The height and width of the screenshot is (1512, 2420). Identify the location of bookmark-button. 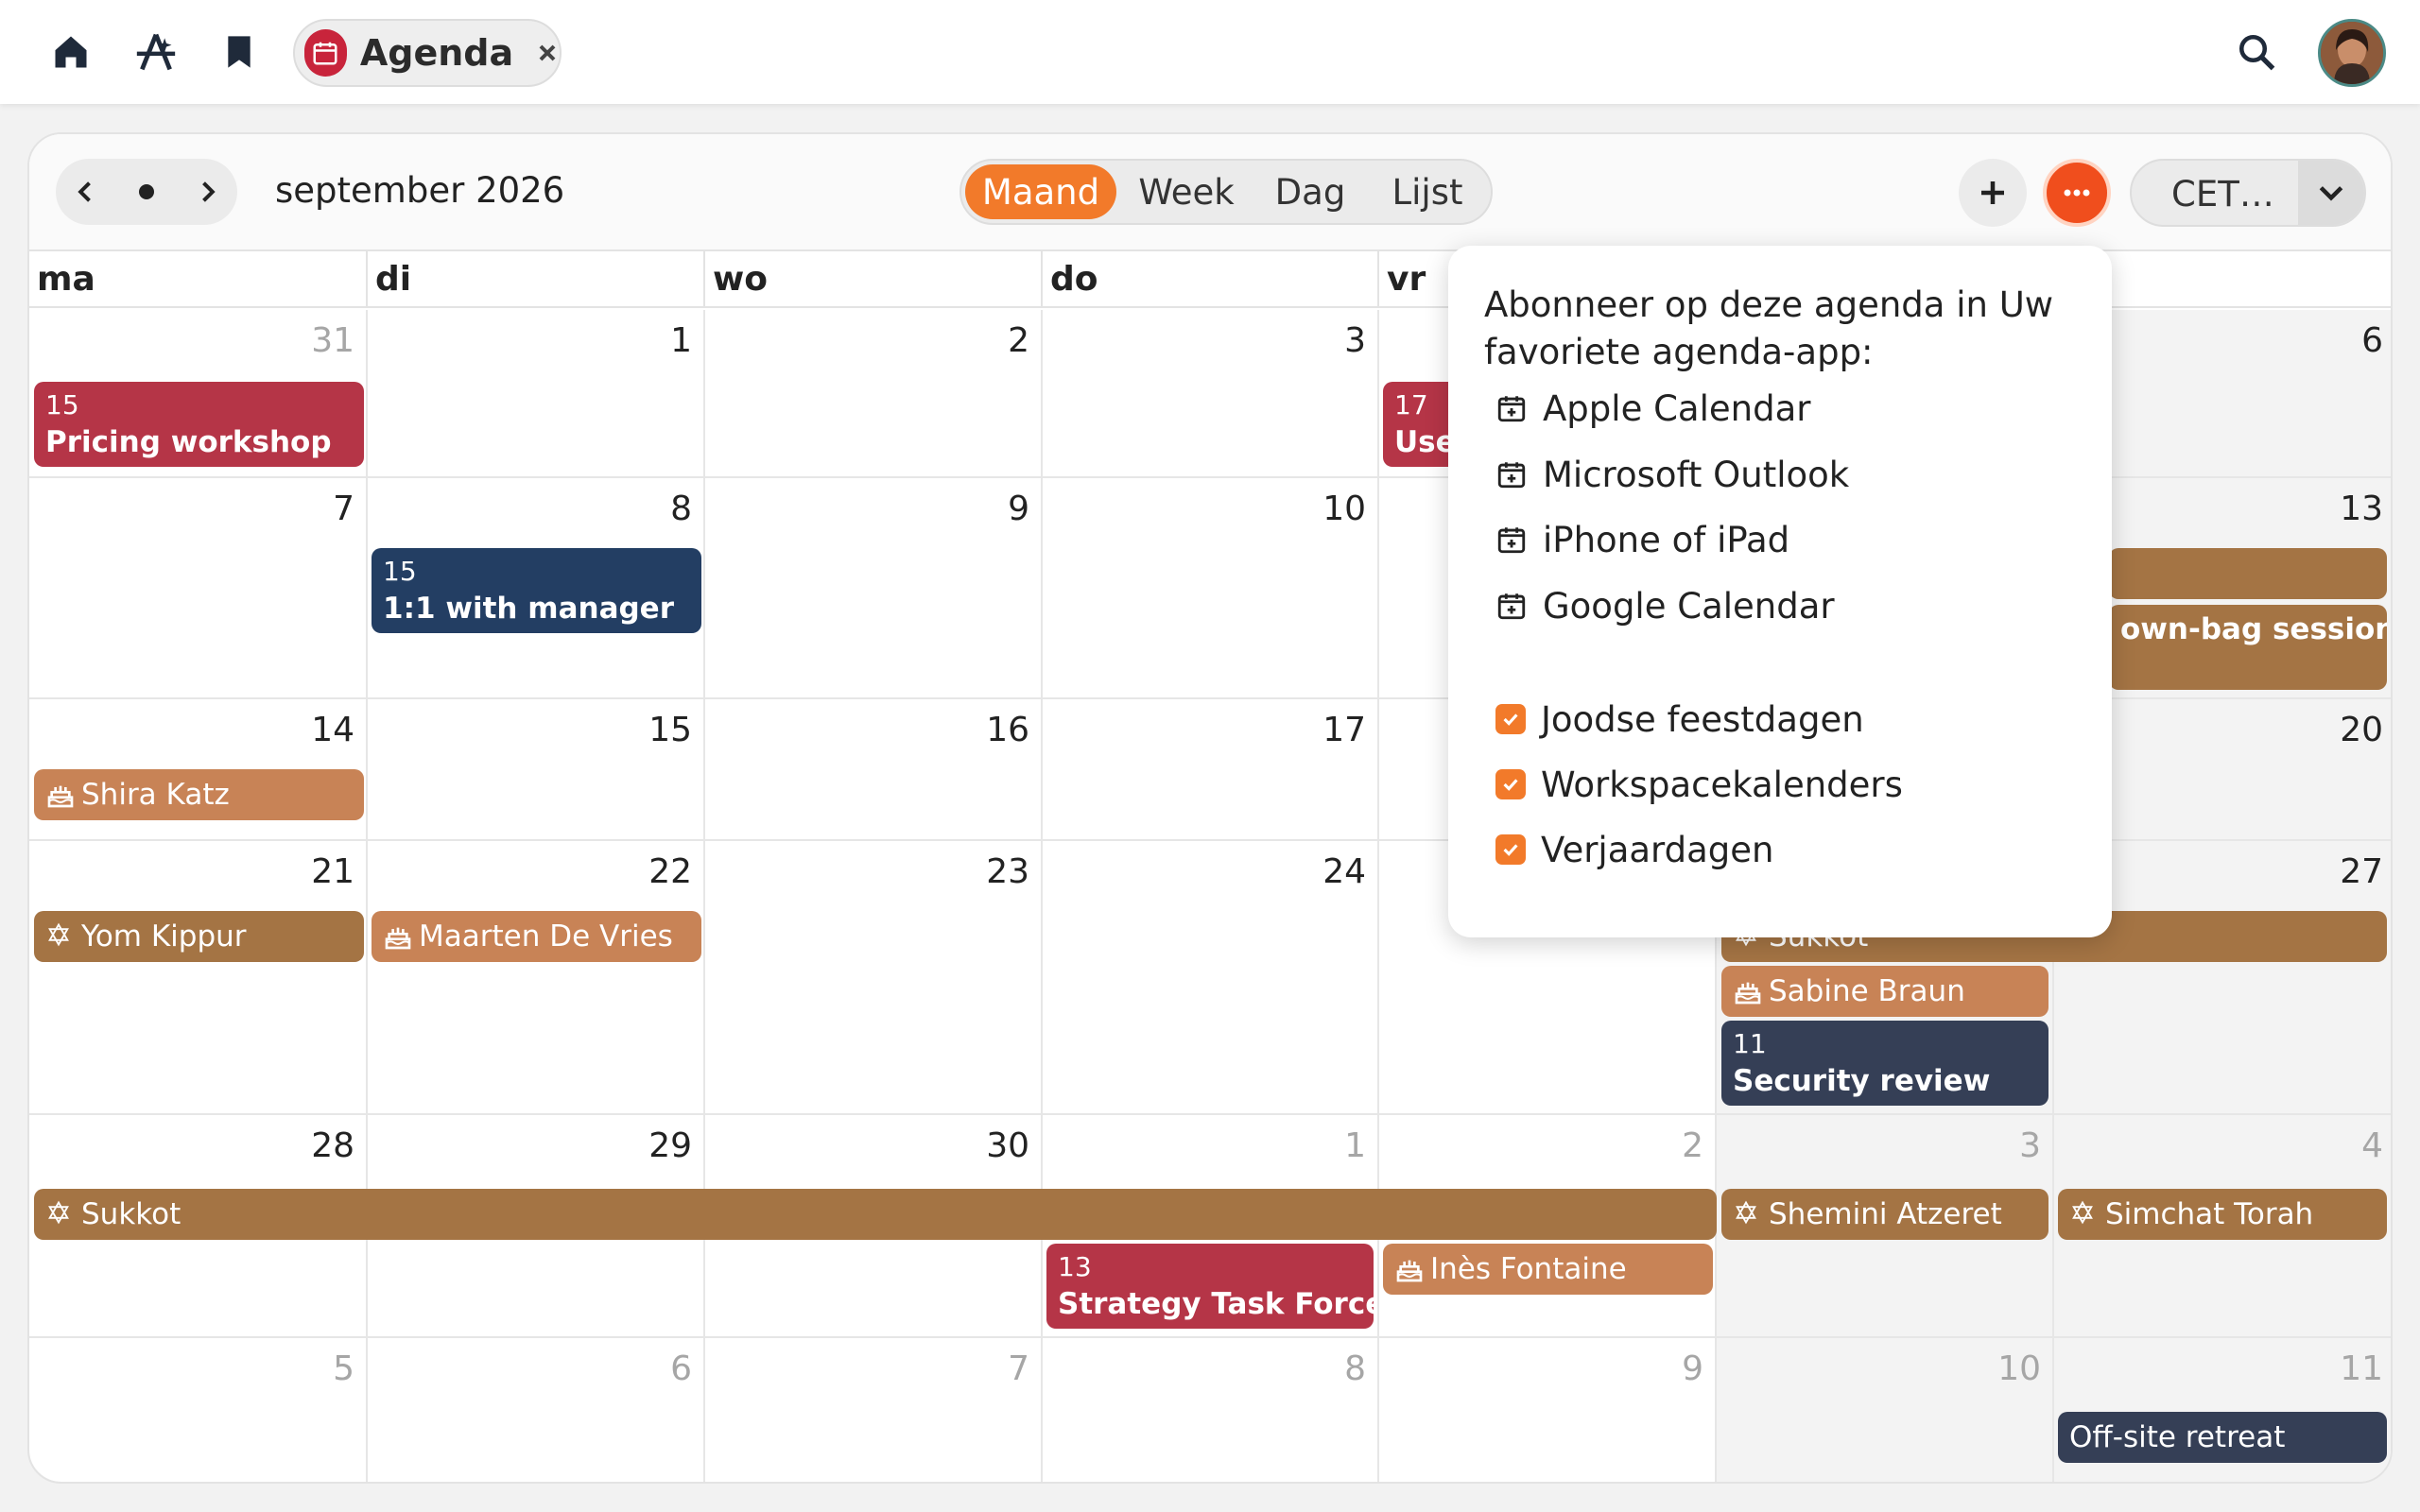
(239, 52).